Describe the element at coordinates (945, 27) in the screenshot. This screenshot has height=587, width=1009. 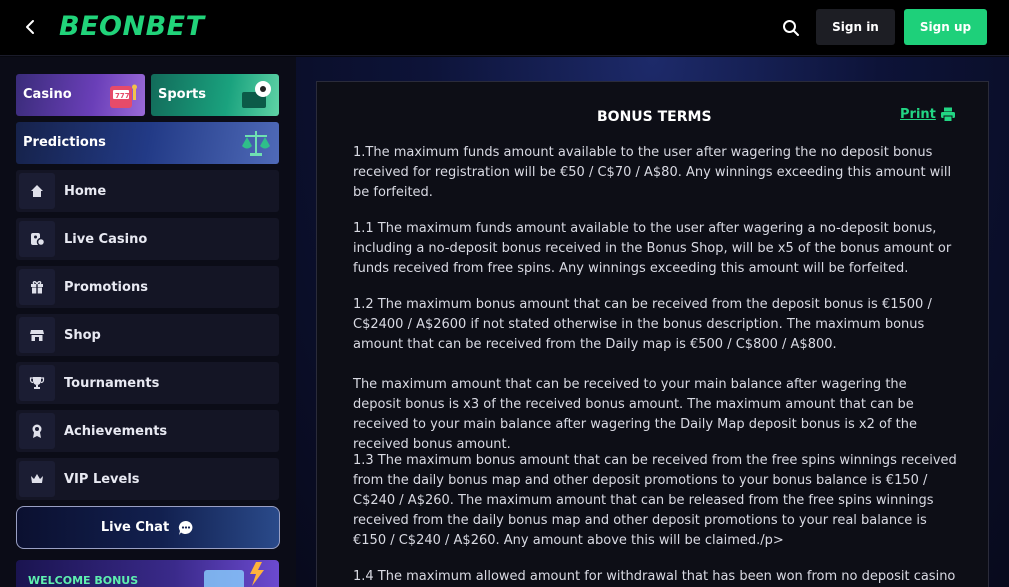
I see `sign-up-button: Sign up` at that location.